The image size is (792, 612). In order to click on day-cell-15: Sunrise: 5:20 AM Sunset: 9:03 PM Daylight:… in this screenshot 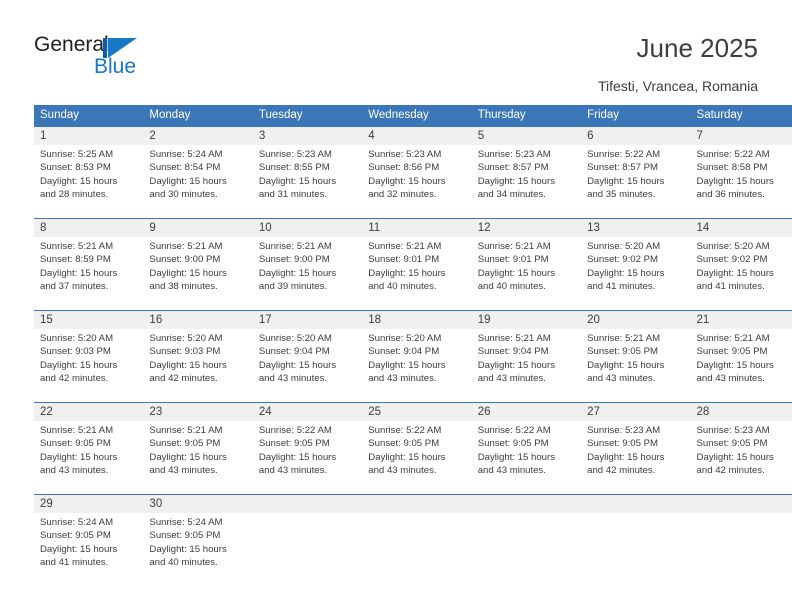, I will do `click(89, 365)`.